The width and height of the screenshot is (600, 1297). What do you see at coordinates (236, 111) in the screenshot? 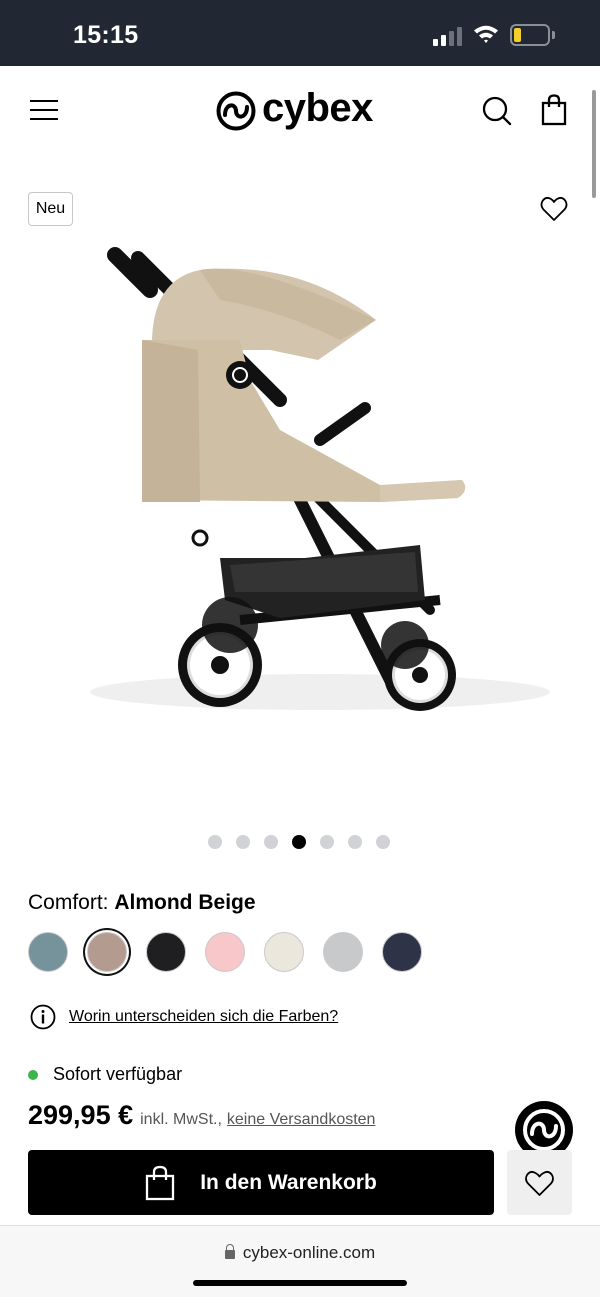
I see `cybex-logo-icon` at bounding box center [236, 111].